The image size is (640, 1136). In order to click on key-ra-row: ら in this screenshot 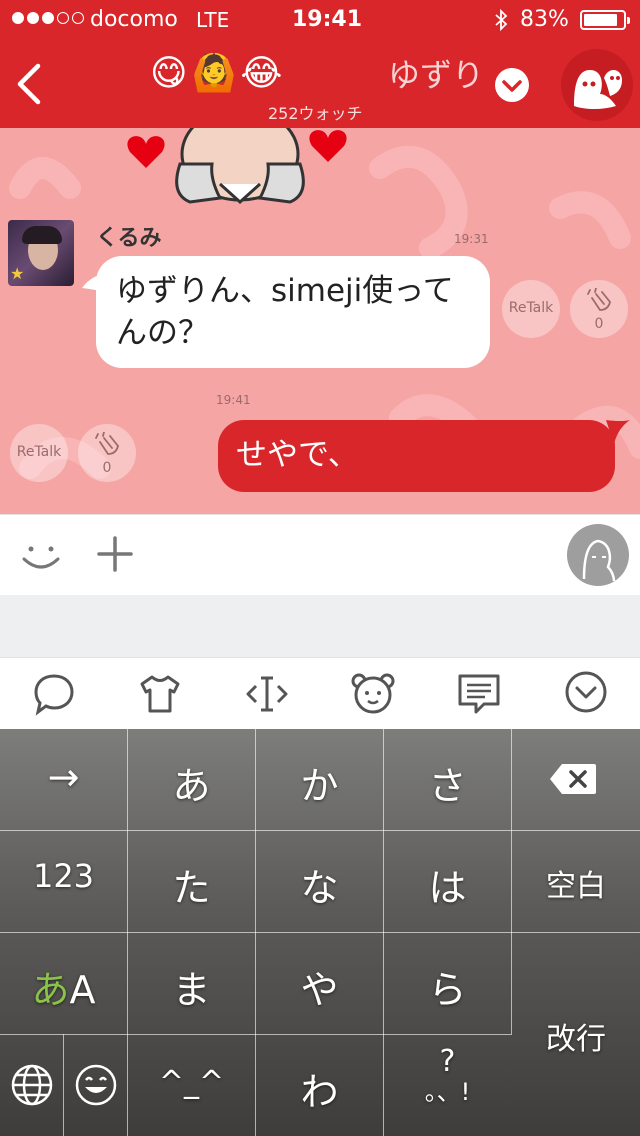, I will do `click(447, 986)`.